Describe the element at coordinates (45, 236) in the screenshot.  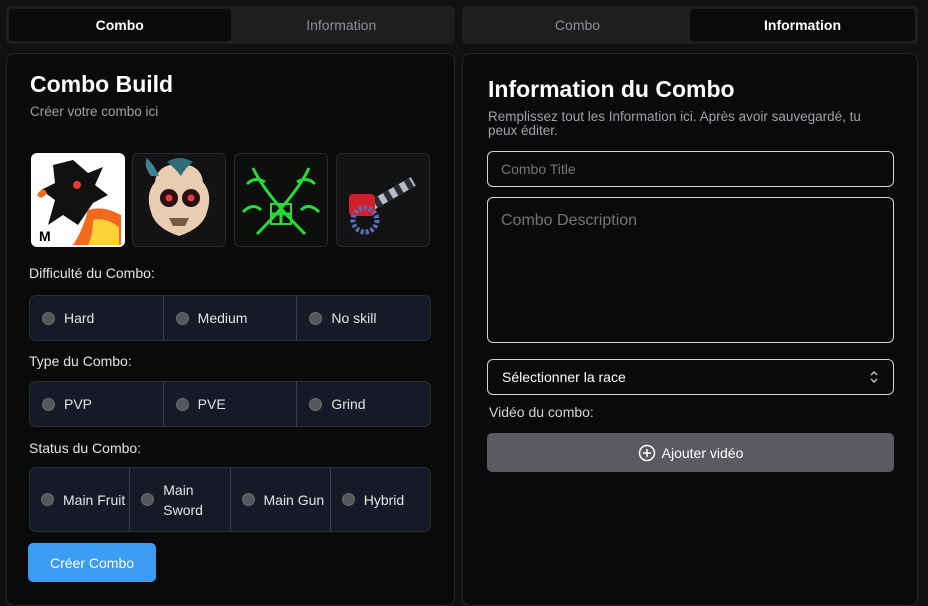
I see `svg-text: M` at that location.